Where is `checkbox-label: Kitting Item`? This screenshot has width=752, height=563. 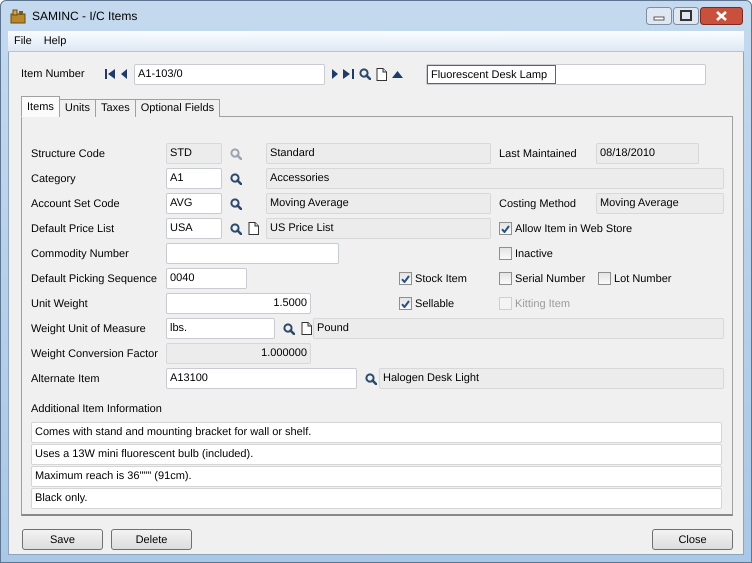 checkbox-label: Kitting Item is located at coordinates (542, 304).